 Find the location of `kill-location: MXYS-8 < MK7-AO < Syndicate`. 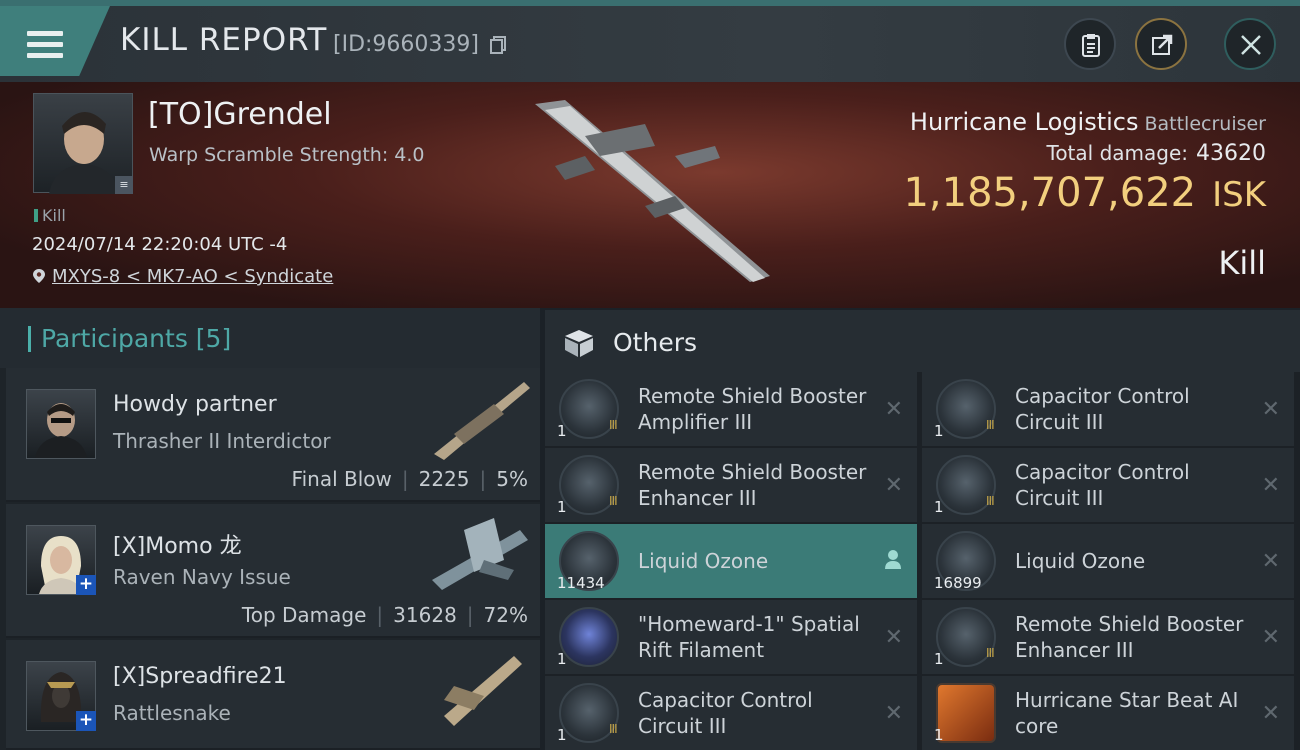

kill-location: MXYS-8 < MK7-AO < Syndicate is located at coordinates (182, 276).